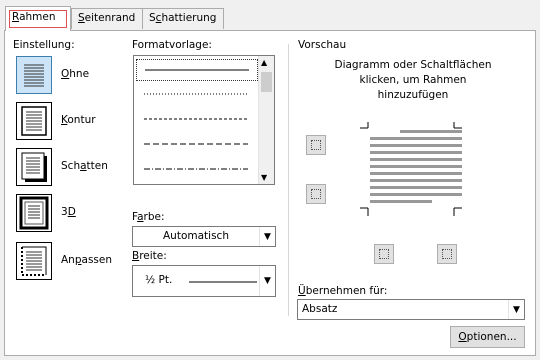 The height and width of the screenshot is (360, 540). I want to click on line-style-item-dashed-small, so click(197, 120).